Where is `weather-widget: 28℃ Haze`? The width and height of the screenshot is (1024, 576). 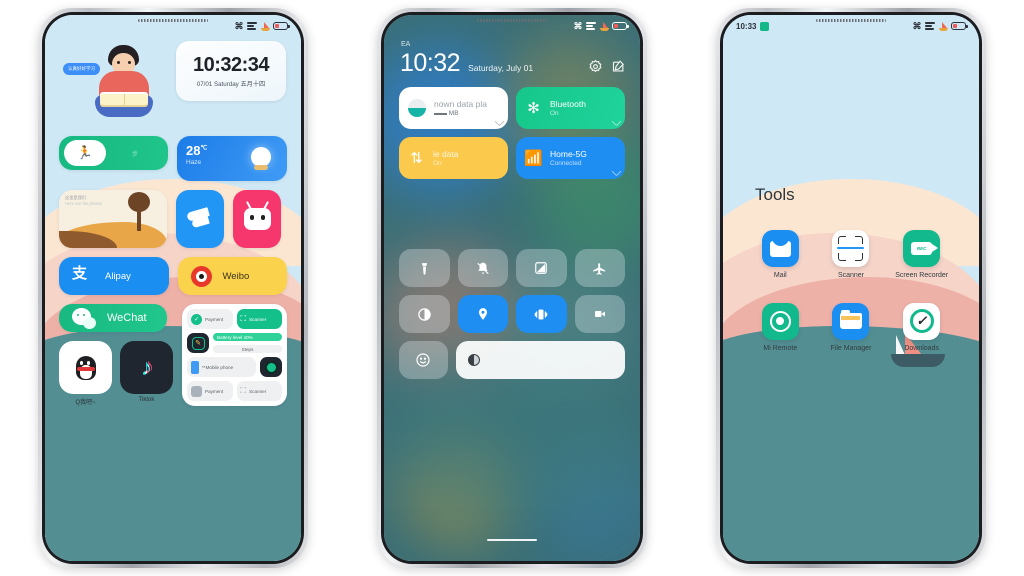 weather-widget: 28℃ Haze is located at coordinates (232, 158).